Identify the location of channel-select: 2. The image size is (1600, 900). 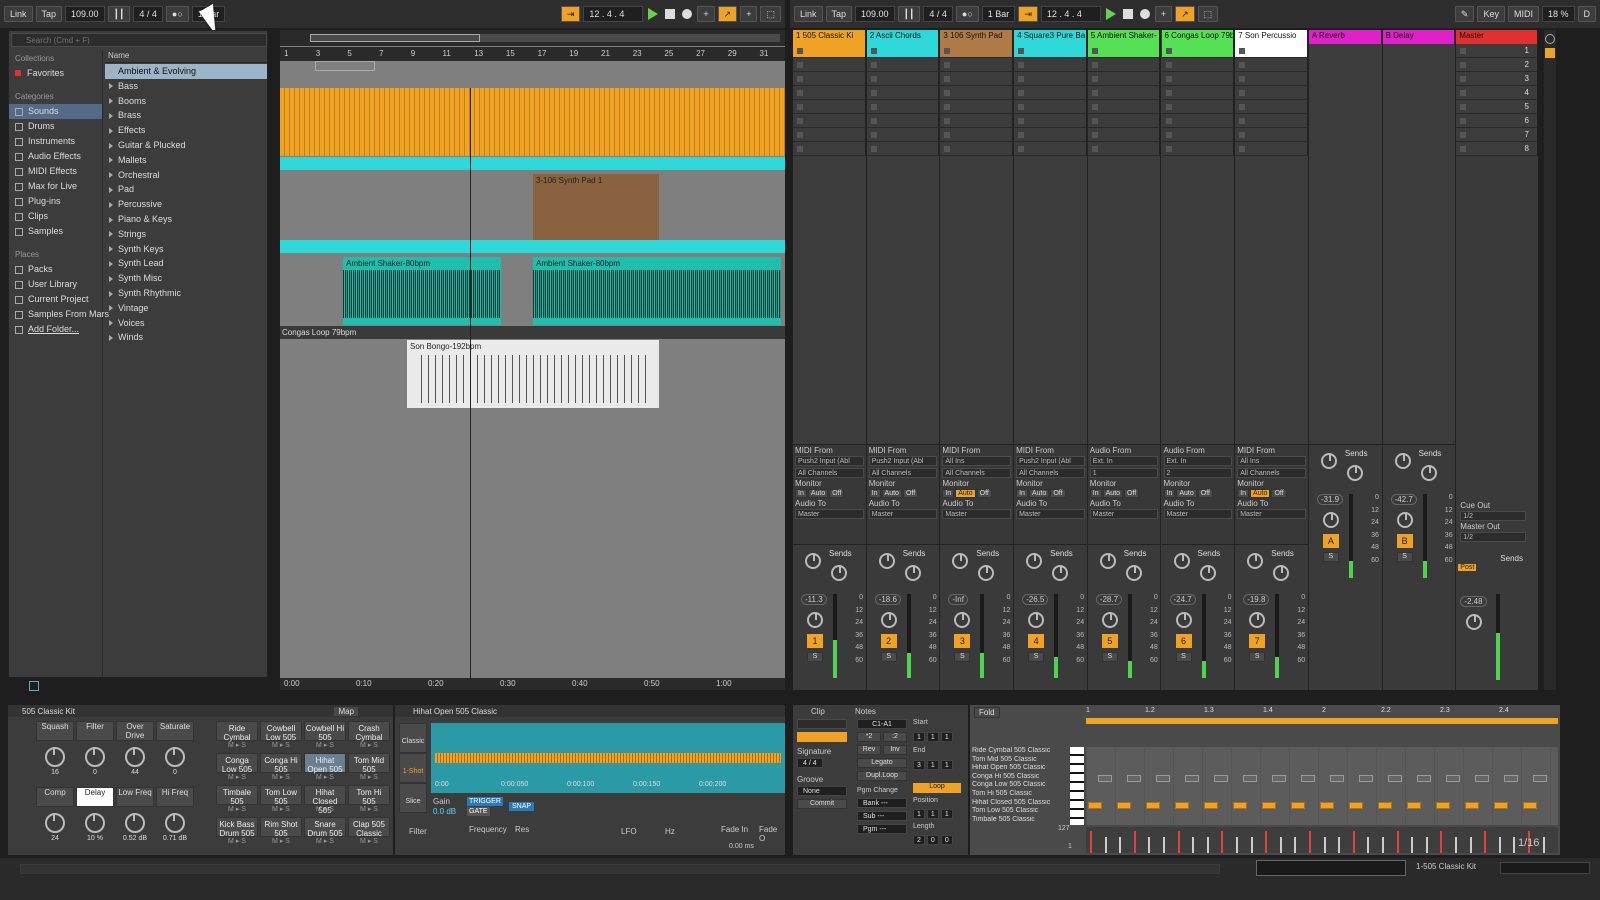
(1198, 473).